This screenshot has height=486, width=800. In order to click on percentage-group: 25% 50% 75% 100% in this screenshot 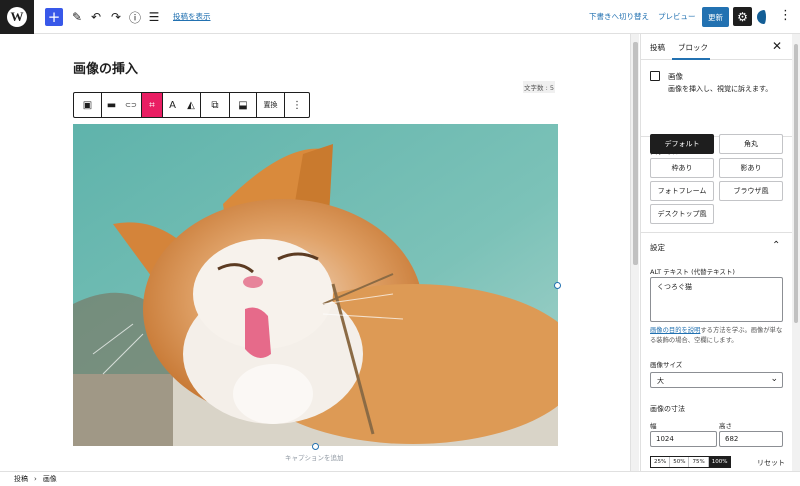, I will do `click(691, 462)`.